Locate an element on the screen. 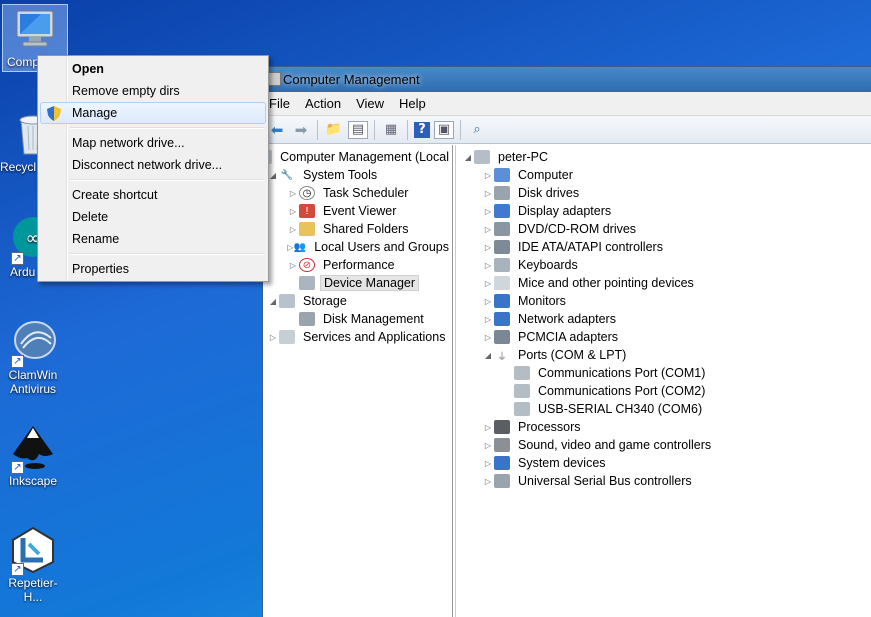 Image resolution: width=871 pixels, height=617 pixels. tree-disk-management: Disk Management is located at coordinates (357, 319).